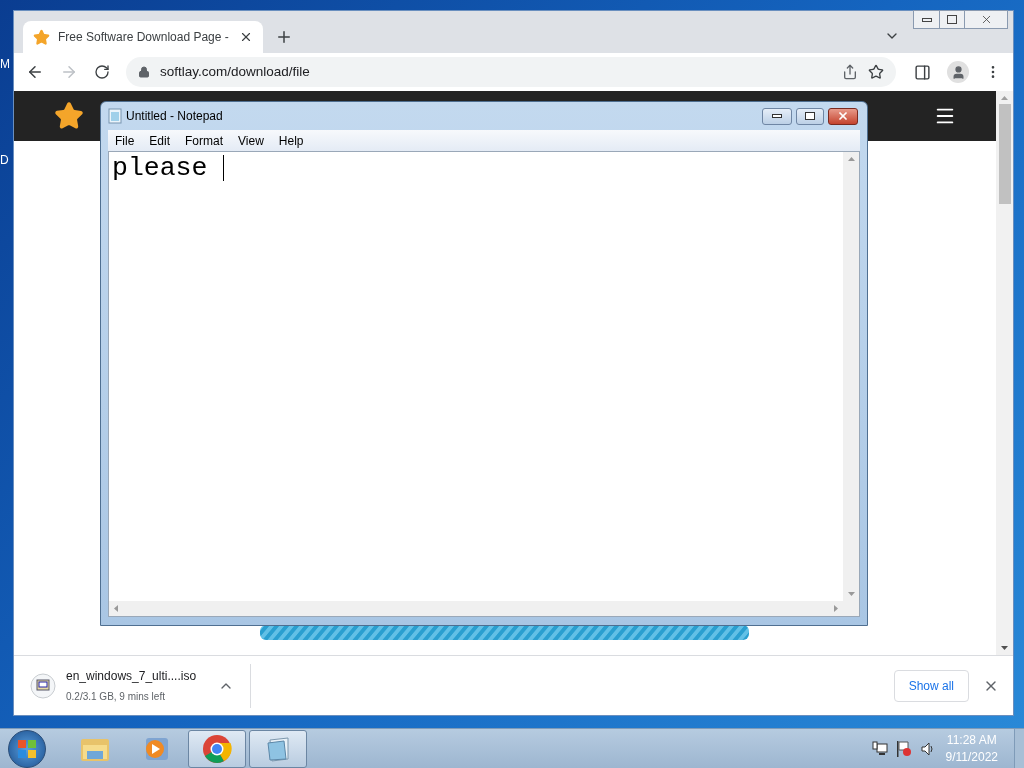 The image size is (1024, 768). Describe the element at coordinates (958, 72) in the screenshot. I see `profile-avatar` at that location.